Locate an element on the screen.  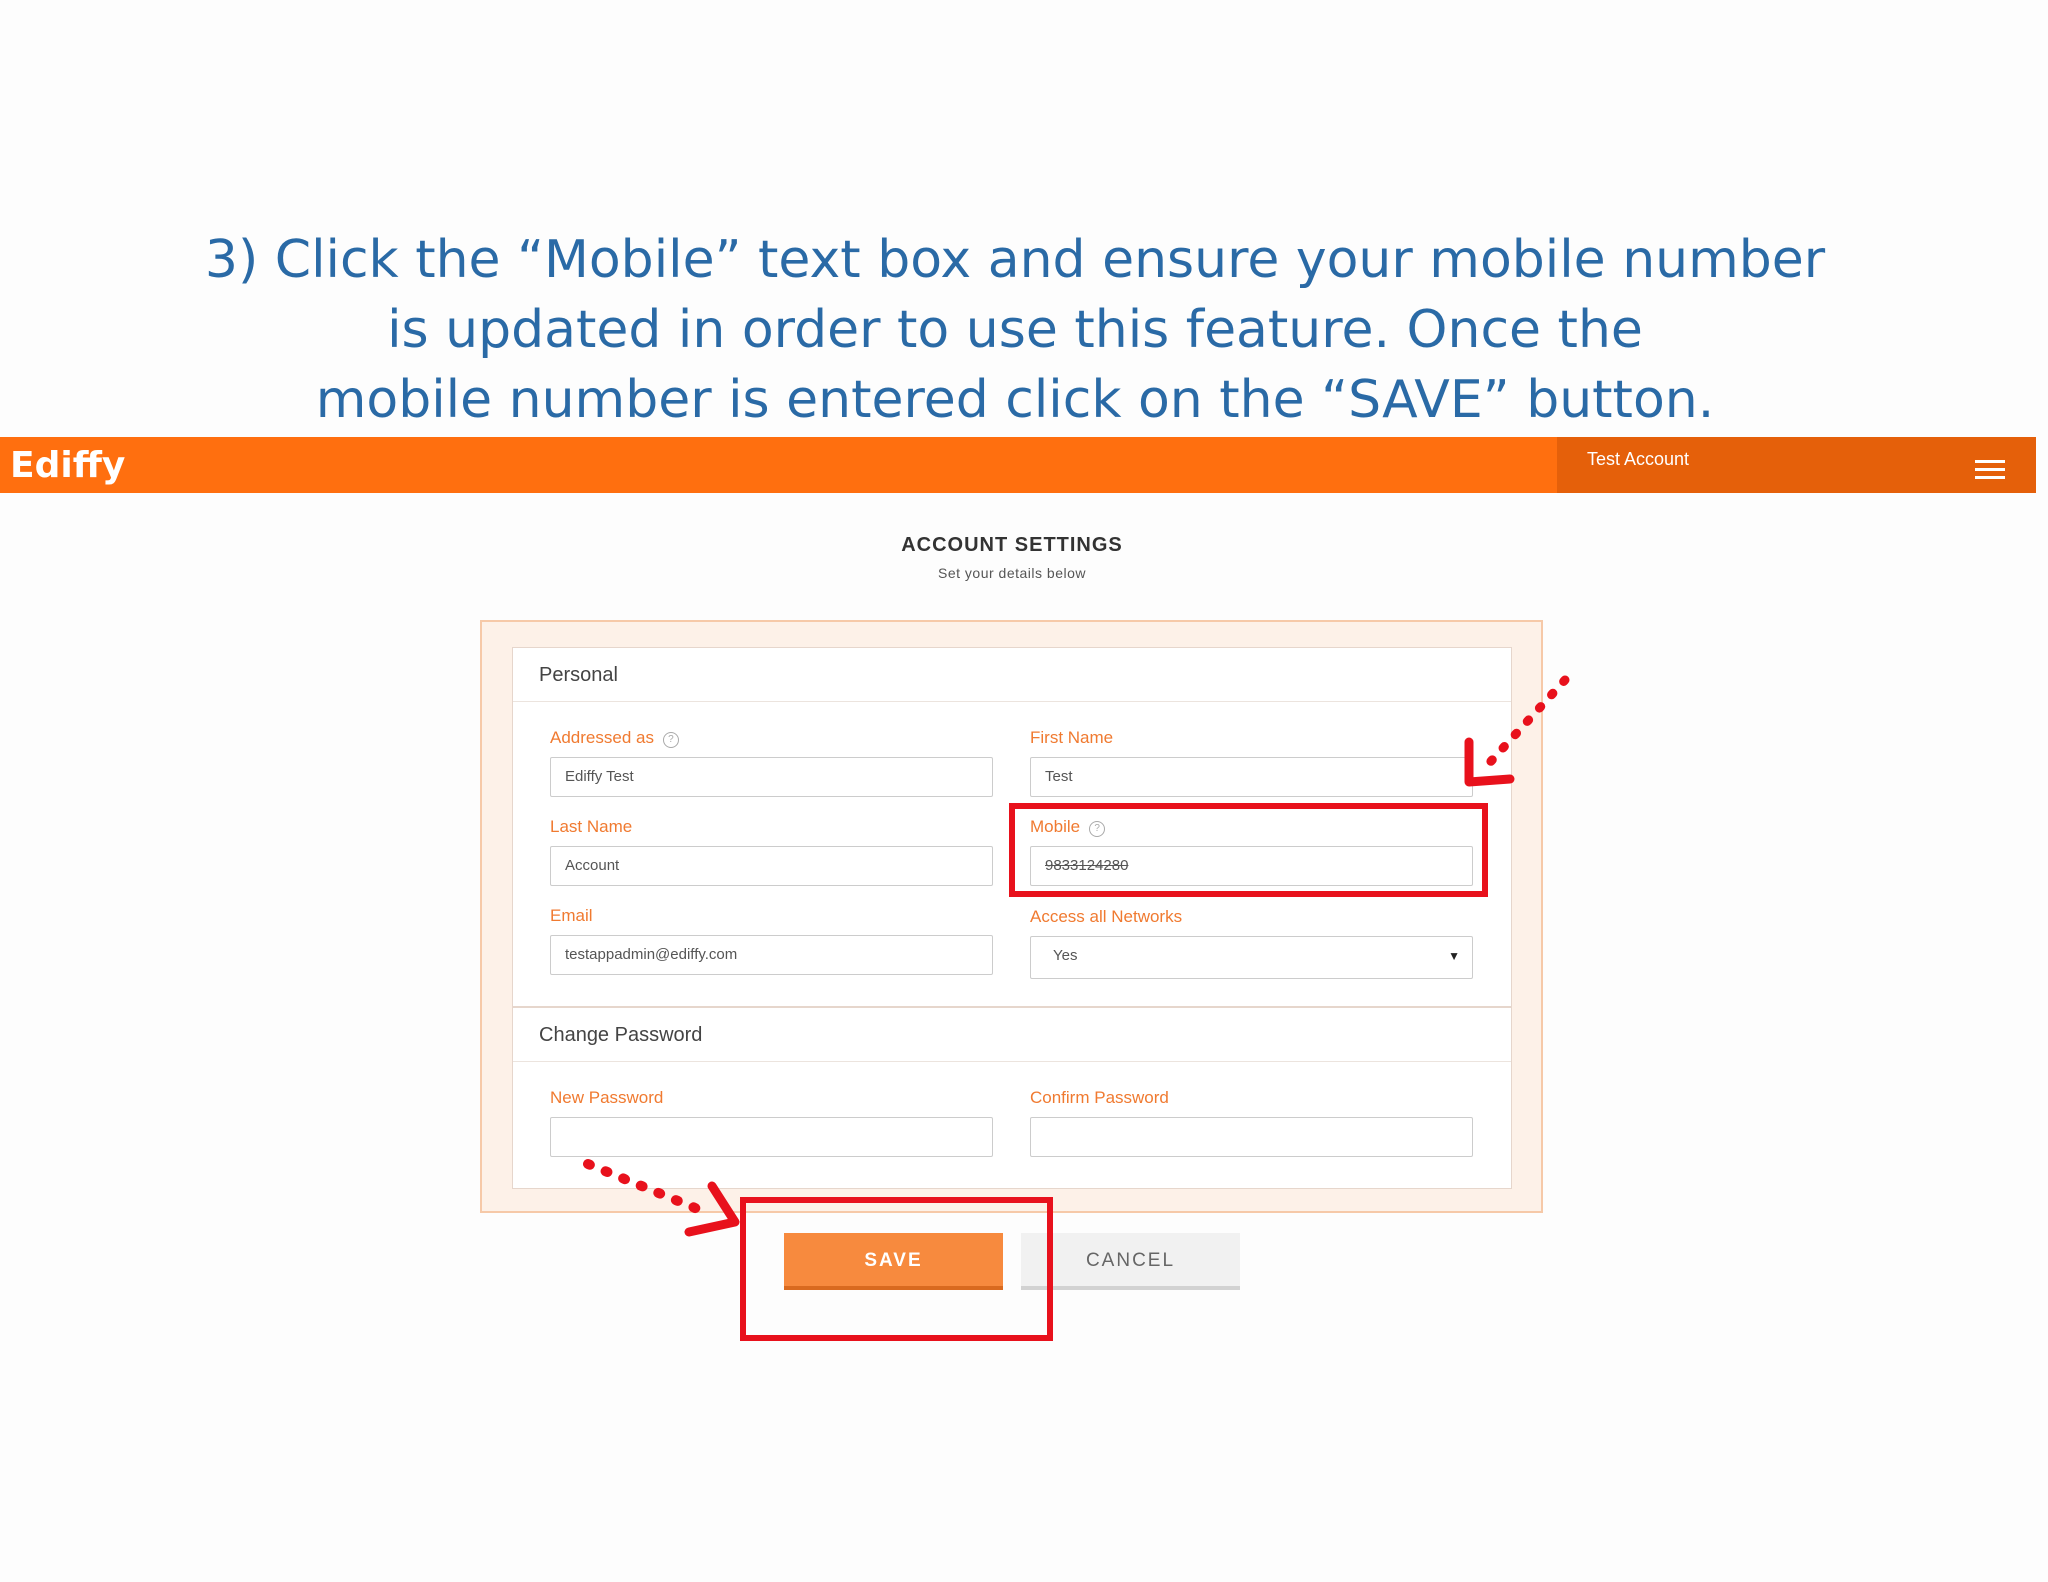
dotted-arrow-to-mobile is located at coordinates (1517, 731).